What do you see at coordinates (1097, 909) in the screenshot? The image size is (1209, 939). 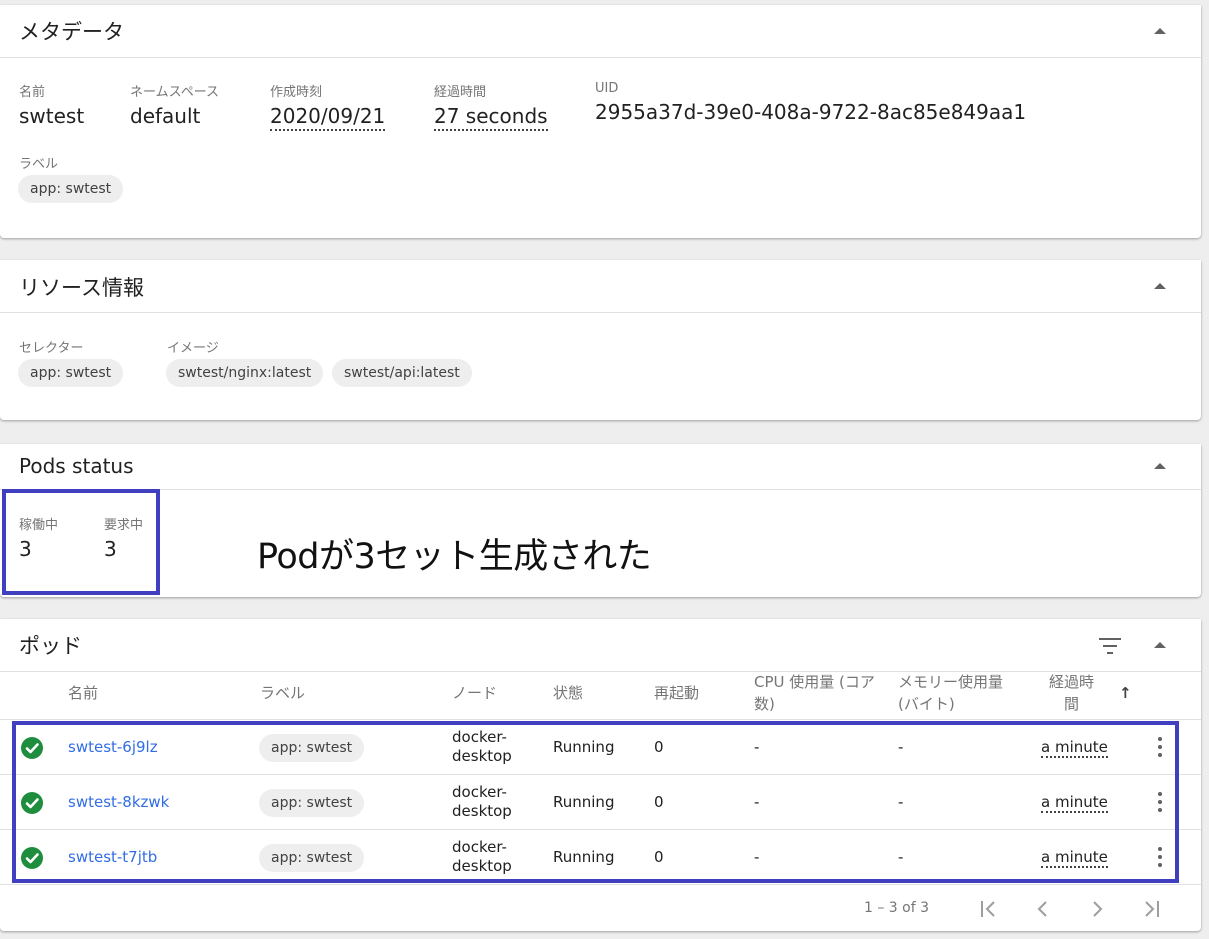 I see `next-page-icon` at bounding box center [1097, 909].